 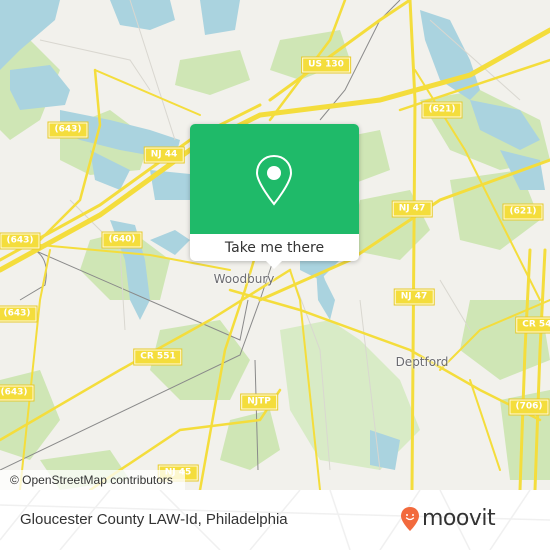 What do you see at coordinates (274, 265) in the screenshot?
I see `popup-pointer` at bounding box center [274, 265].